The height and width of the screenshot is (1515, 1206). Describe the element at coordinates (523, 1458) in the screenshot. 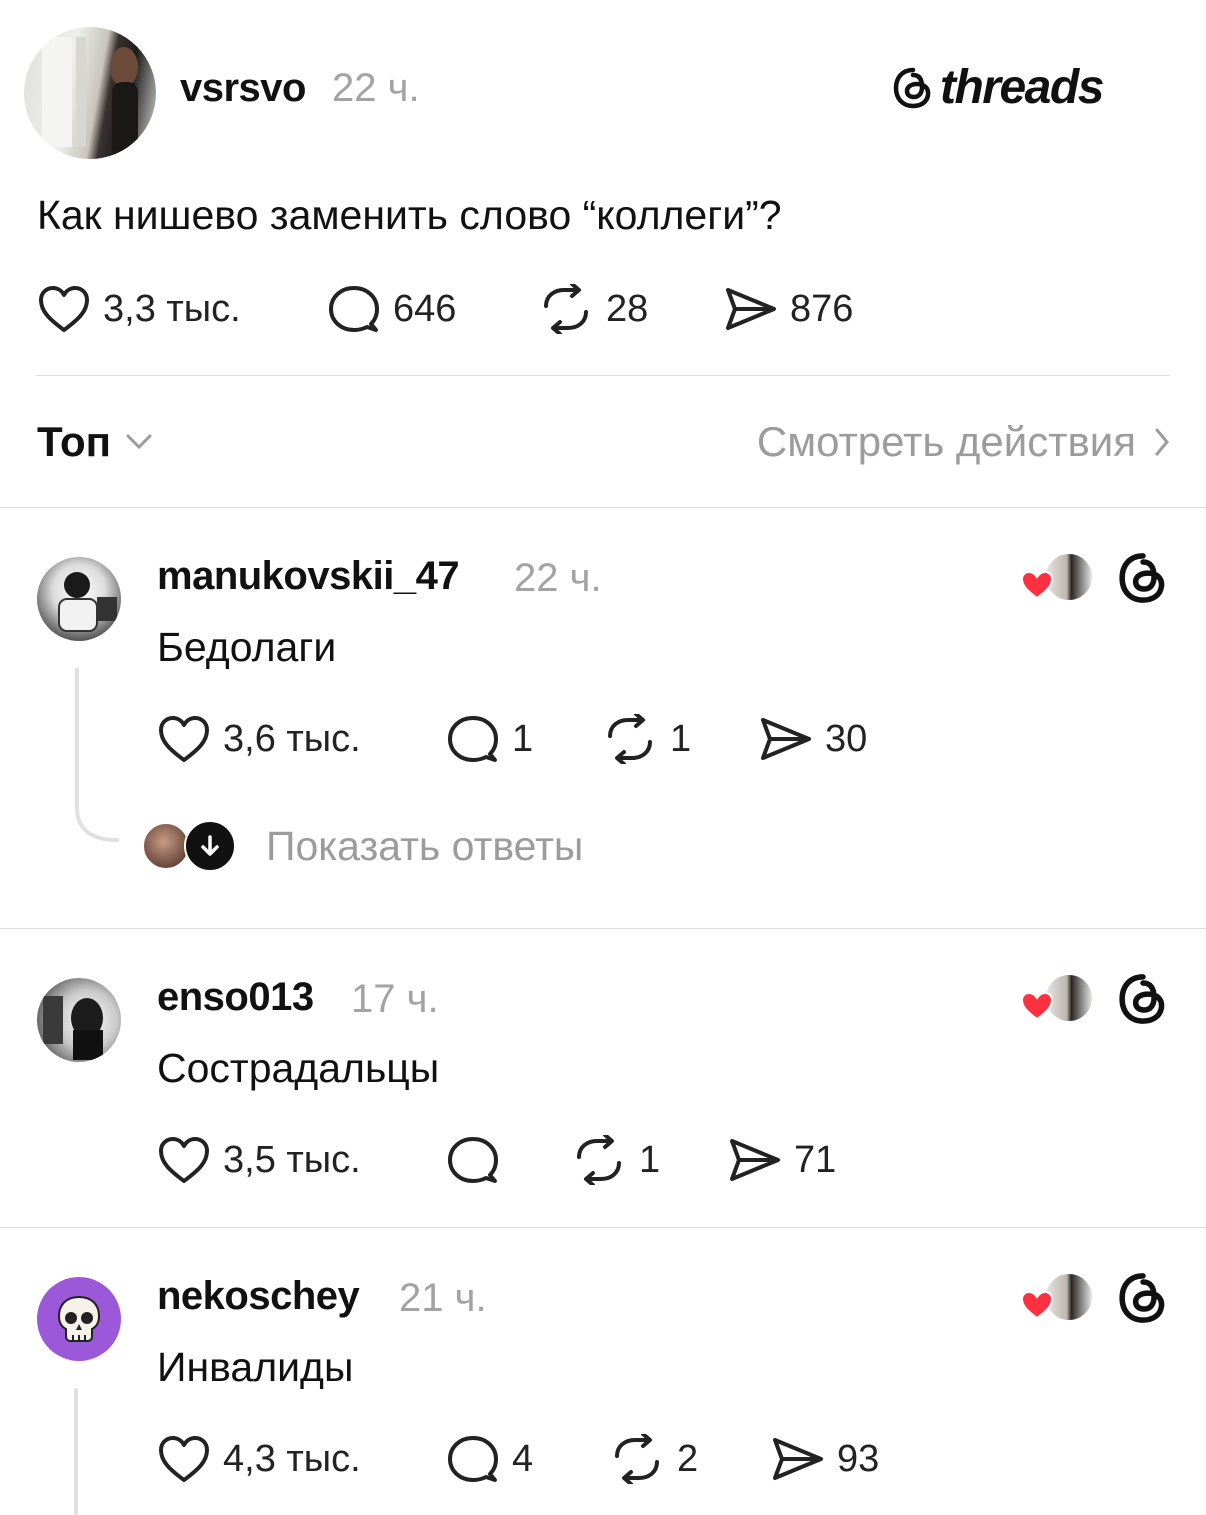

I see `comment-count: 4` at that location.